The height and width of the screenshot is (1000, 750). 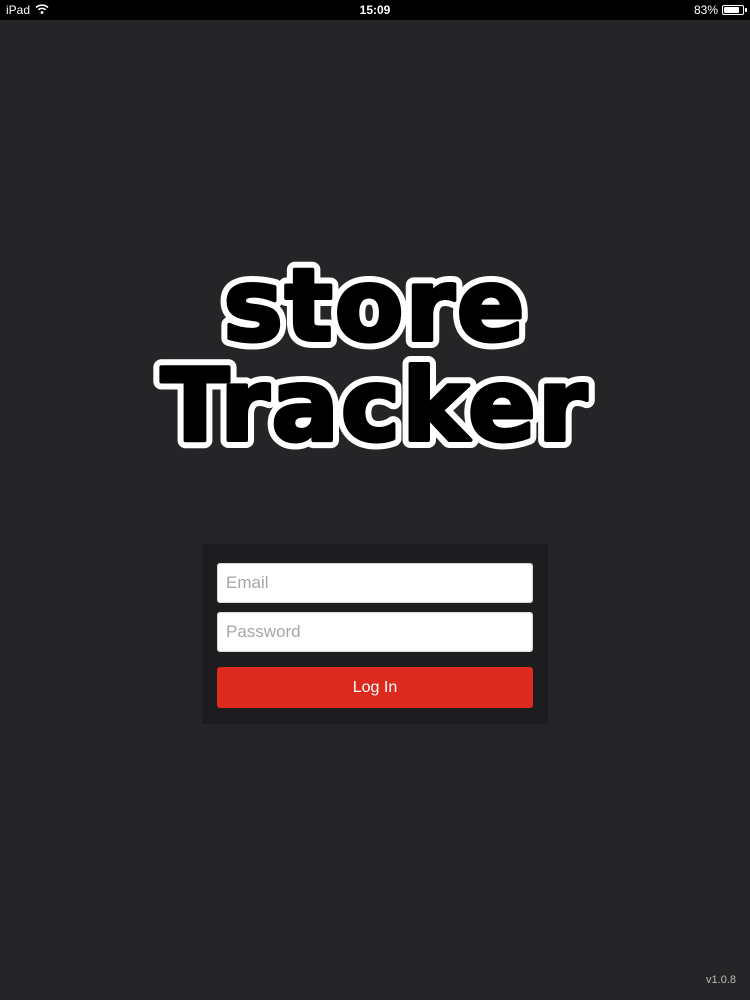 What do you see at coordinates (375, 405) in the screenshot?
I see `logo-line2: Tracker` at bounding box center [375, 405].